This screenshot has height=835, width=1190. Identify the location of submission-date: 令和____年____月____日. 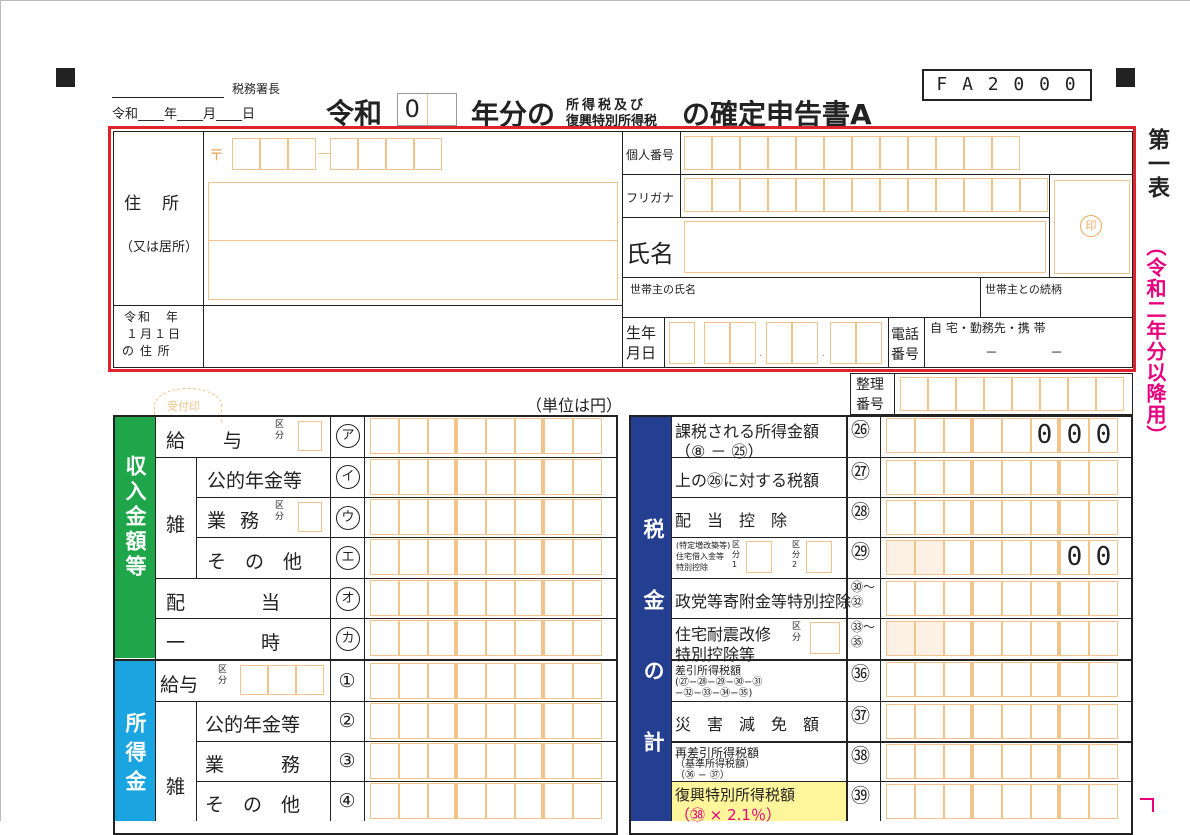
(183, 112).